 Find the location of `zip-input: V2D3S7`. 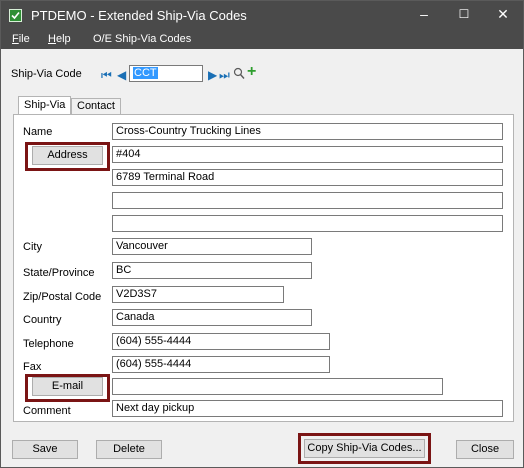

zip-input: V2D3S7 is located at coordinates (198, 294).